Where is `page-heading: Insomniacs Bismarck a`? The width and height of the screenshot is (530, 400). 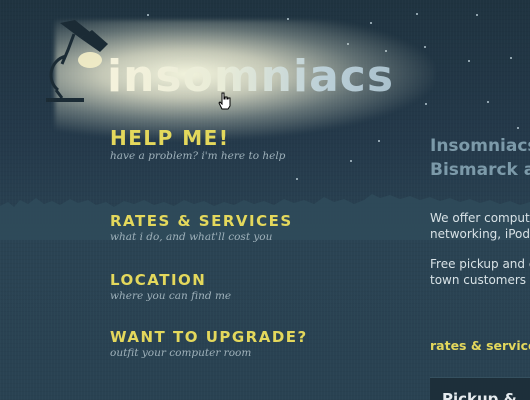 page-heading: Insomniacs Bismarck a is located at coordinates (480, 158).